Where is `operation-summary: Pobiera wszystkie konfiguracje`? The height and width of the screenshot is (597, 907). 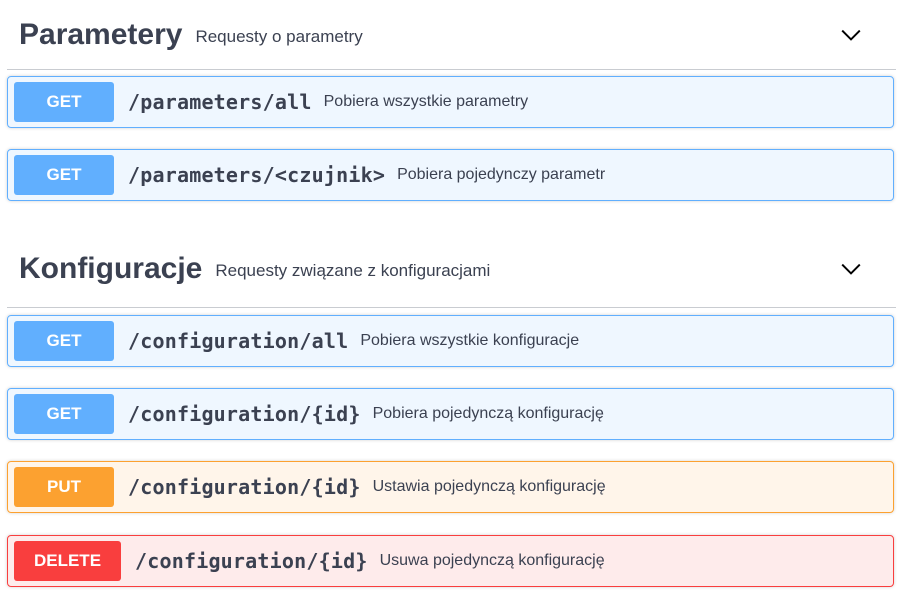
operation-summary: Pobiera wszystkie konfiguracje is located at coordinates (470, 340).